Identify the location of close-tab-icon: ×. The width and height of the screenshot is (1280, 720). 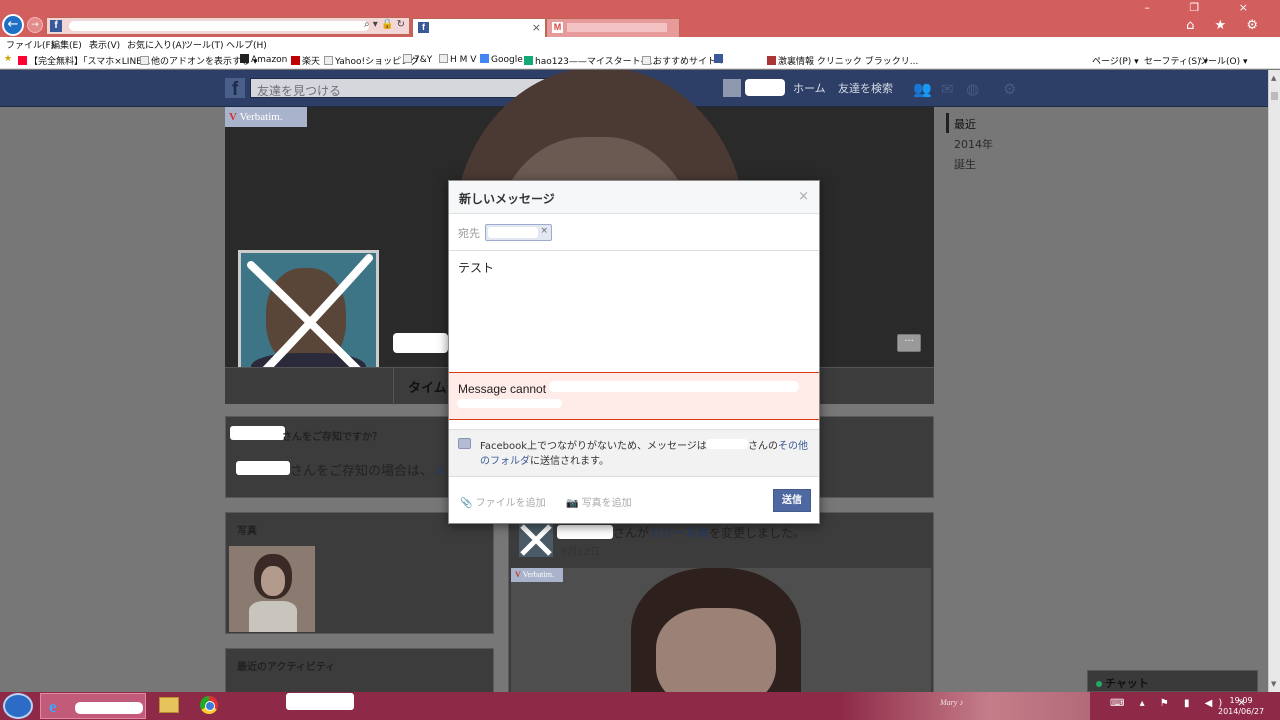
(536, 27).